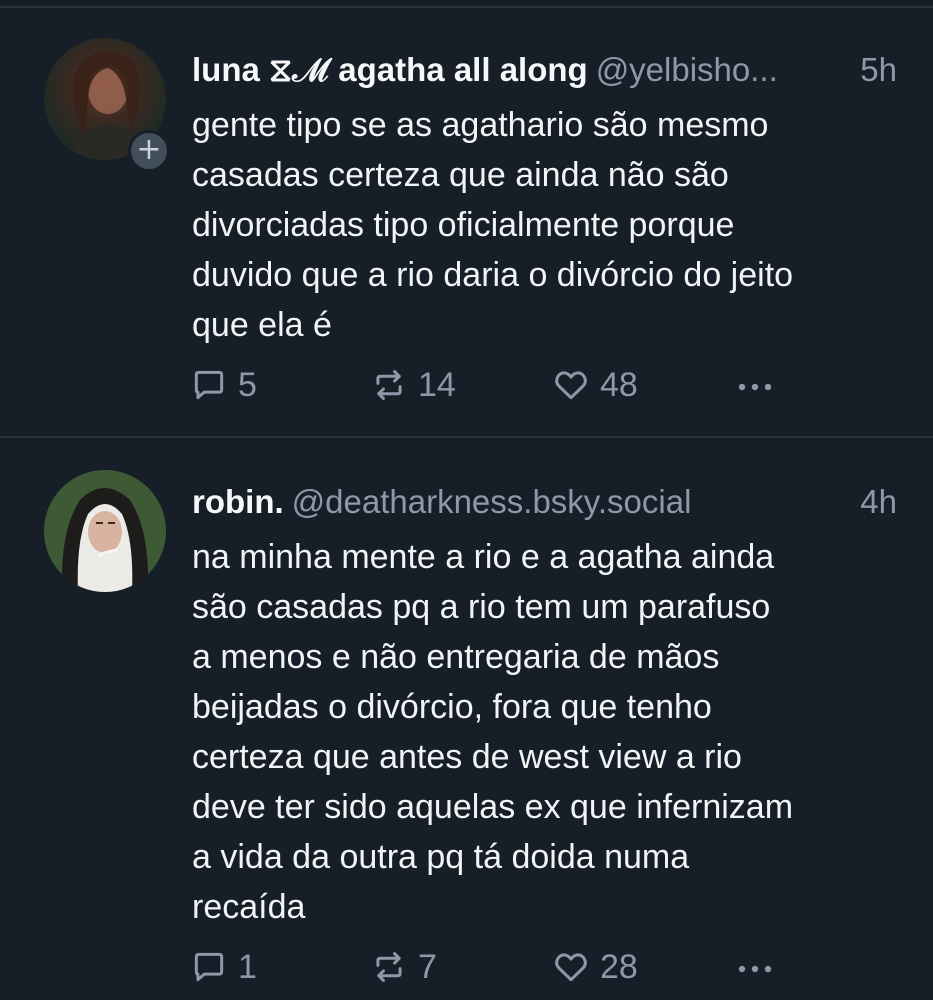 The image size is (933, 1000). What do you see at coordinates (878, 70) in the screenshot?
I see `timestamp: 5h` at bounding box center [878, 70].